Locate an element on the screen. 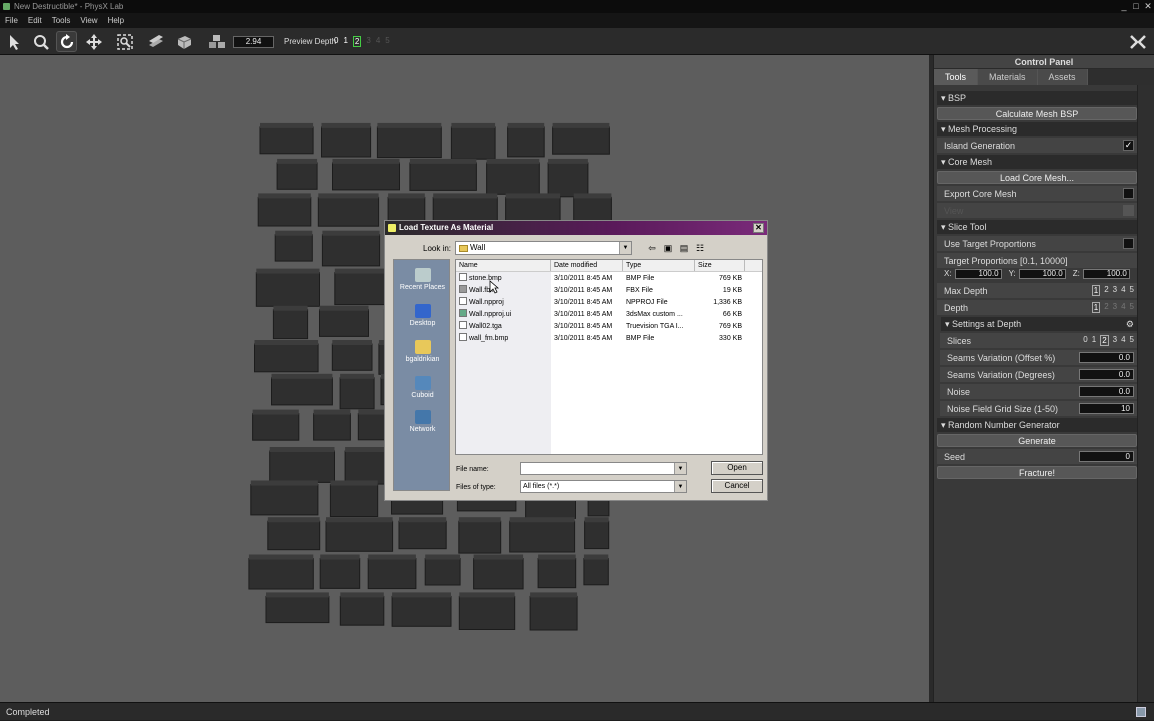 Image resolution: width=1154 pixels, height=721 pixels. tab-assets: Assets is located at coordinates (1062, 77).